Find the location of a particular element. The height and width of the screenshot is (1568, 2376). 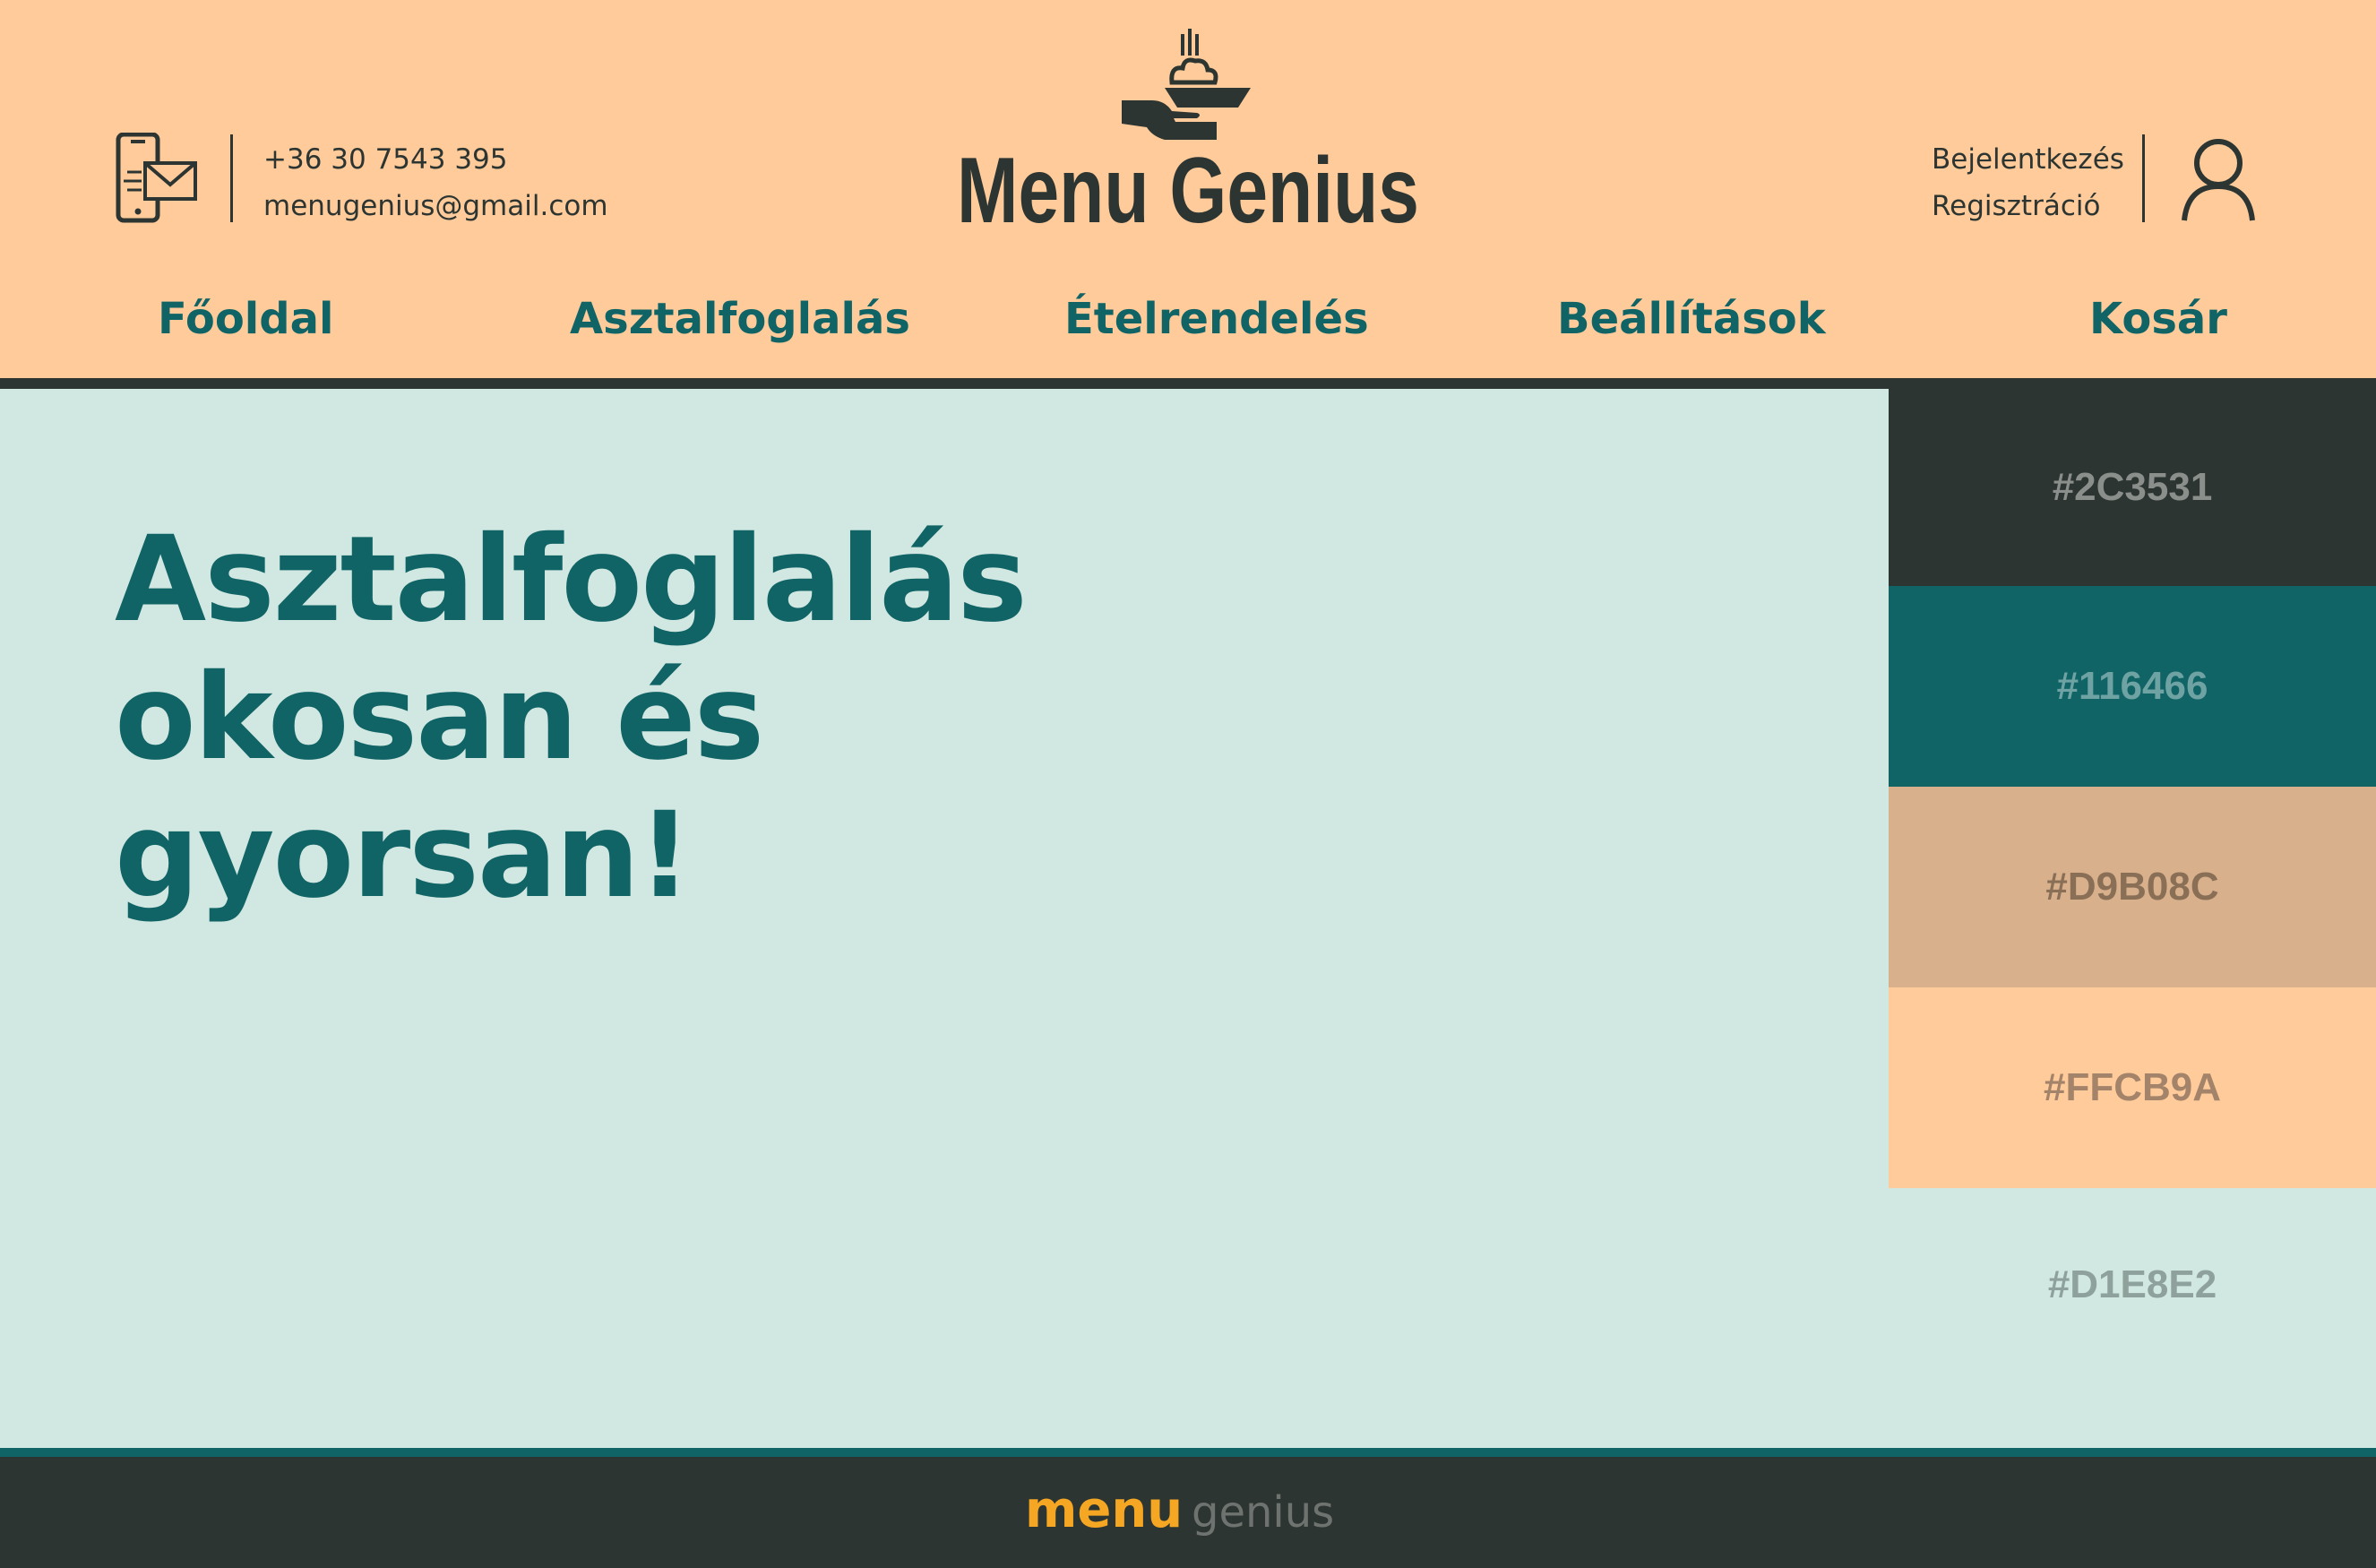

swatch-label: #116466 is located at coordinates (2132, 686).